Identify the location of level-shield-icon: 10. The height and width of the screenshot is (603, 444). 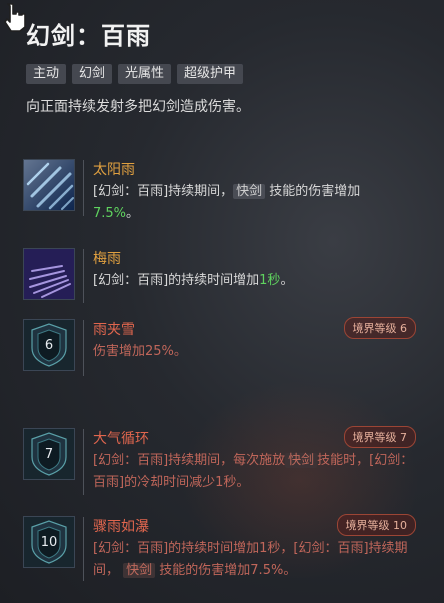
(49, 542).